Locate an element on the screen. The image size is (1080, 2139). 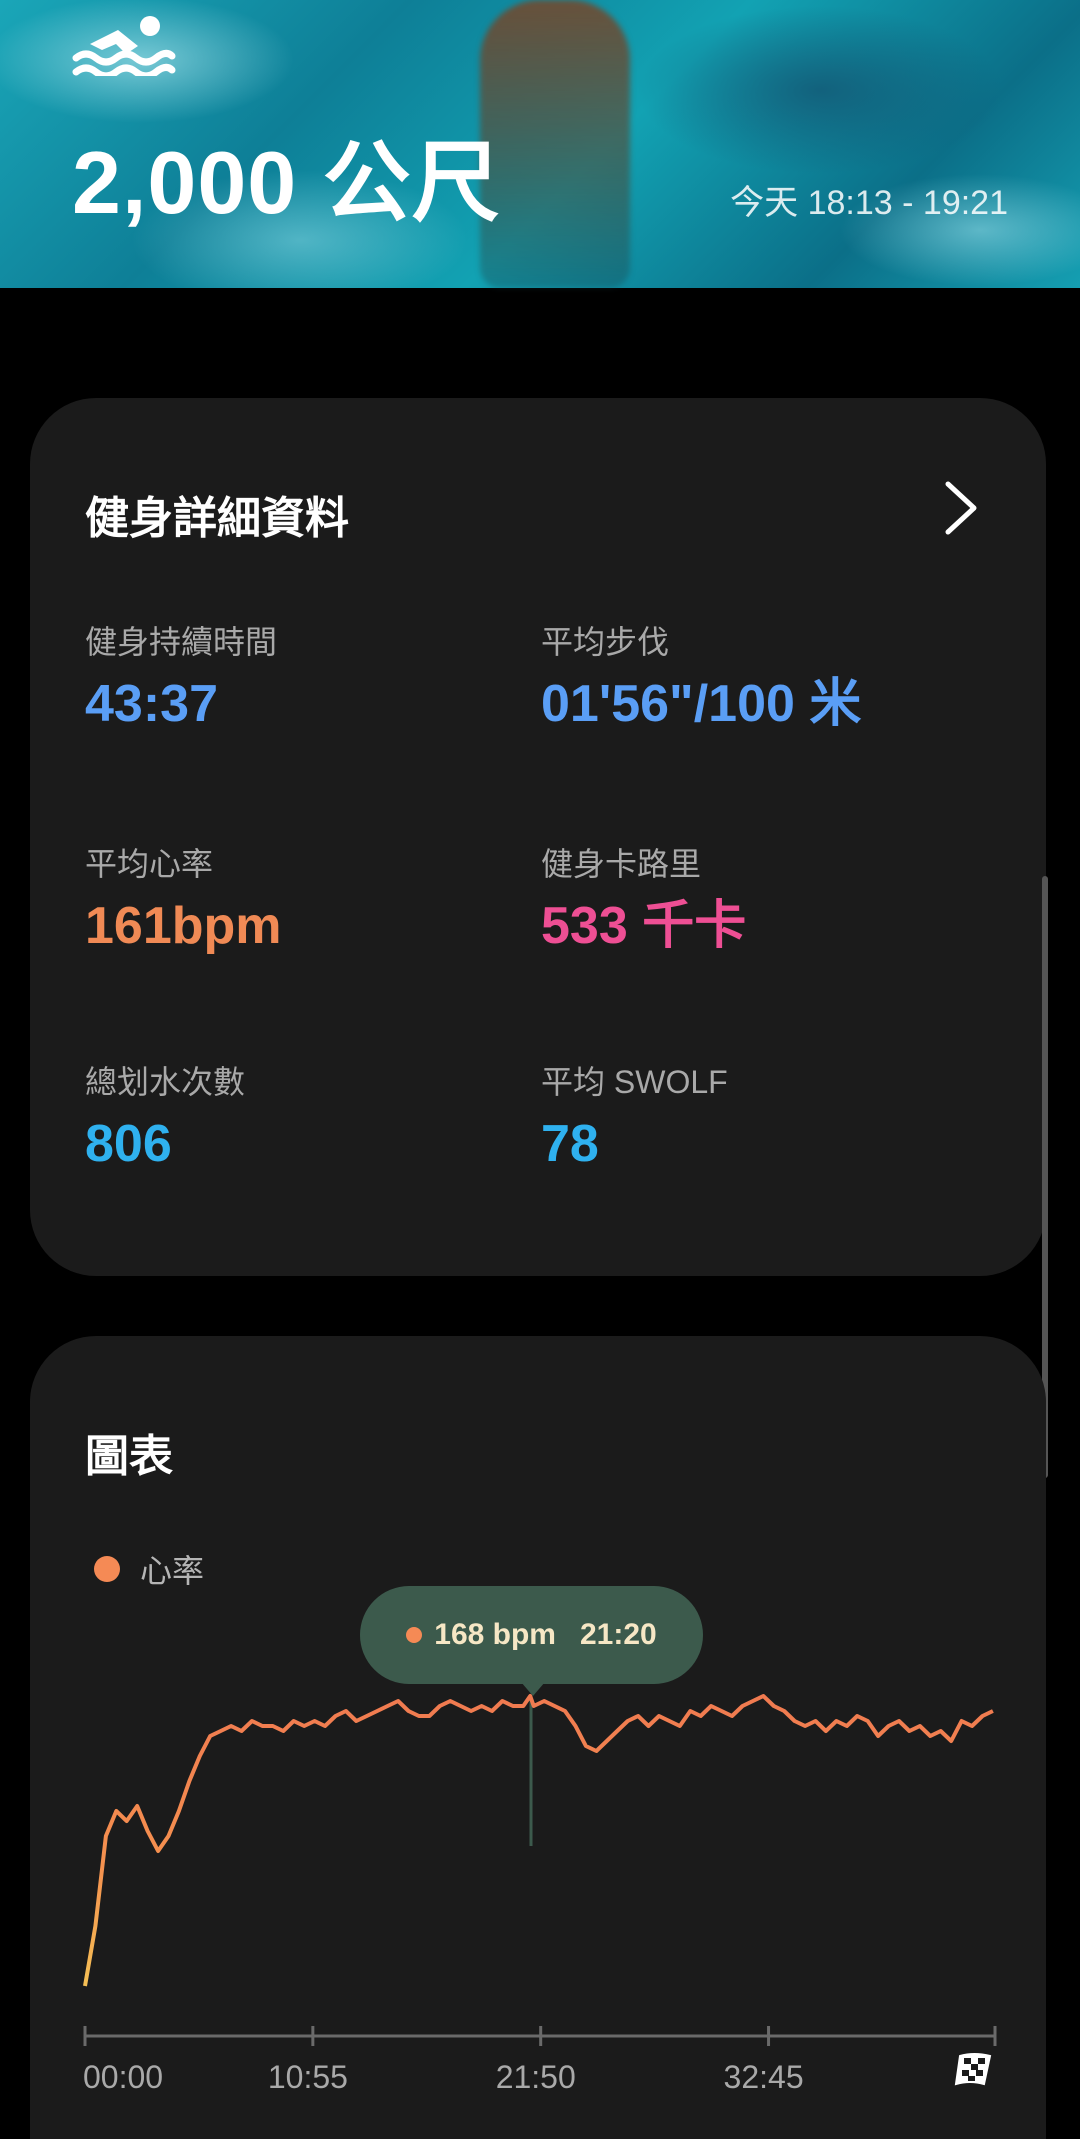
stat-duration: 健身持續時間 43:37 is located at coordinates (181, 679).